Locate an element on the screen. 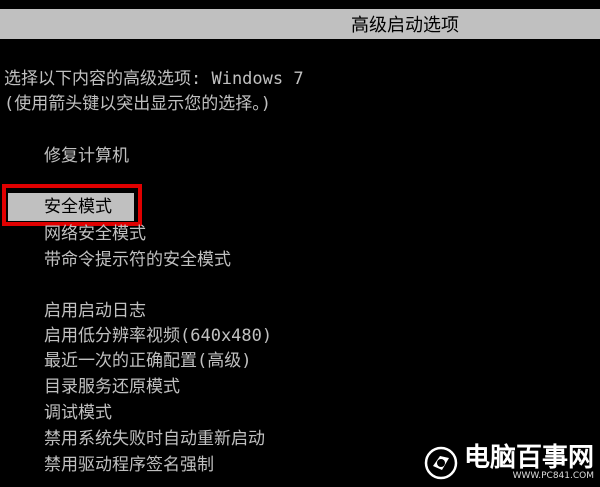  menu-item-safe-mode-network: 网络安全模式 is located at coordinates (95, 234).